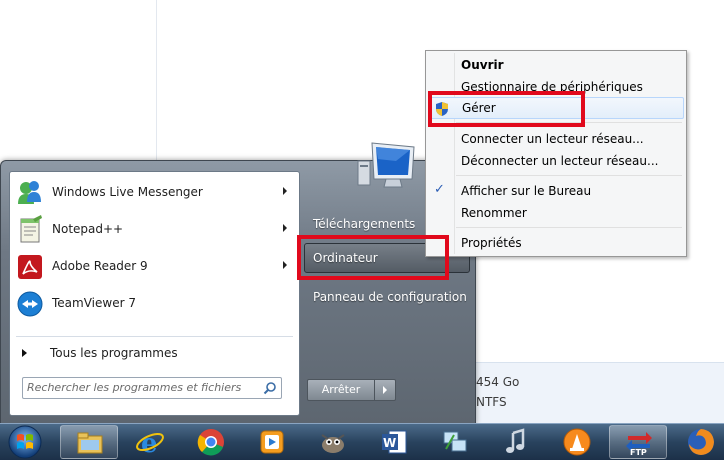 This screenshot has width=724, height=460. I want to click on taskbar-word: W, so click(394, 442).